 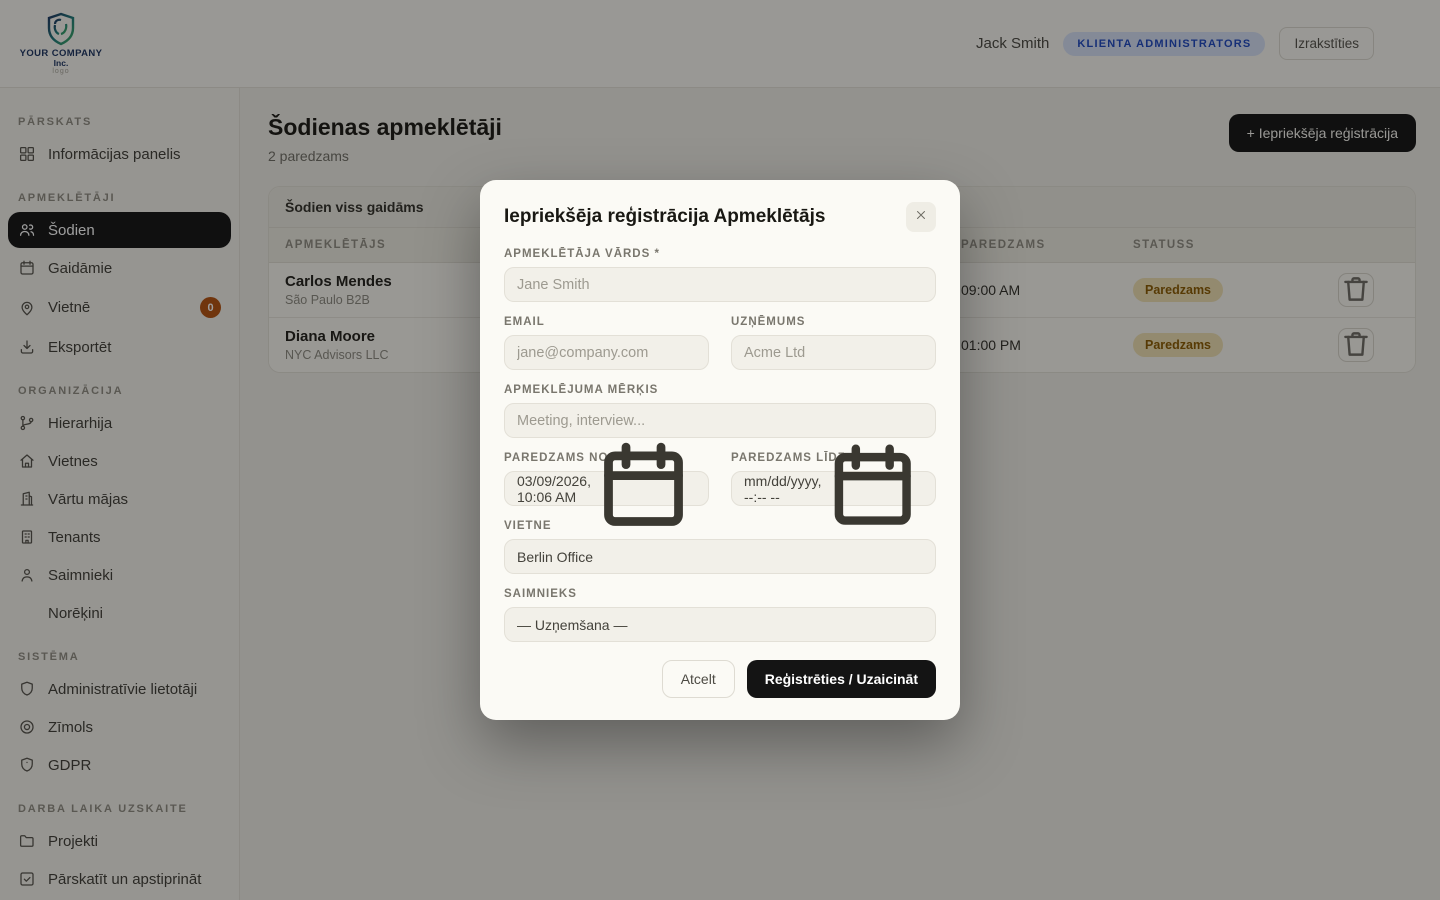 I want to click on expected-to-input: mm/dd/yyyy, --:-- --, so click(x=833, y=484).